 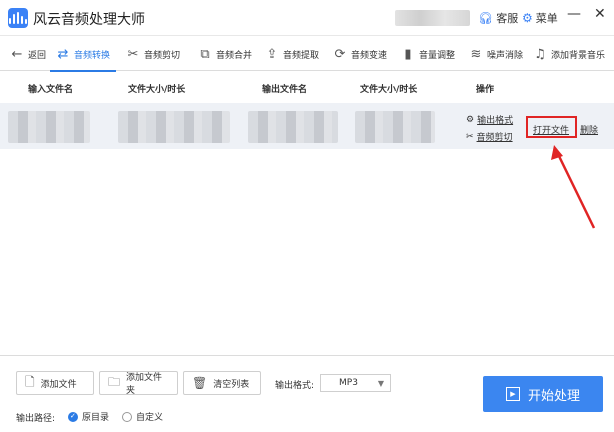 What do you see at coordinates (28, 54) in the screenshot?
I see `back-button: ← 返回` at bounding box center [28, 54].